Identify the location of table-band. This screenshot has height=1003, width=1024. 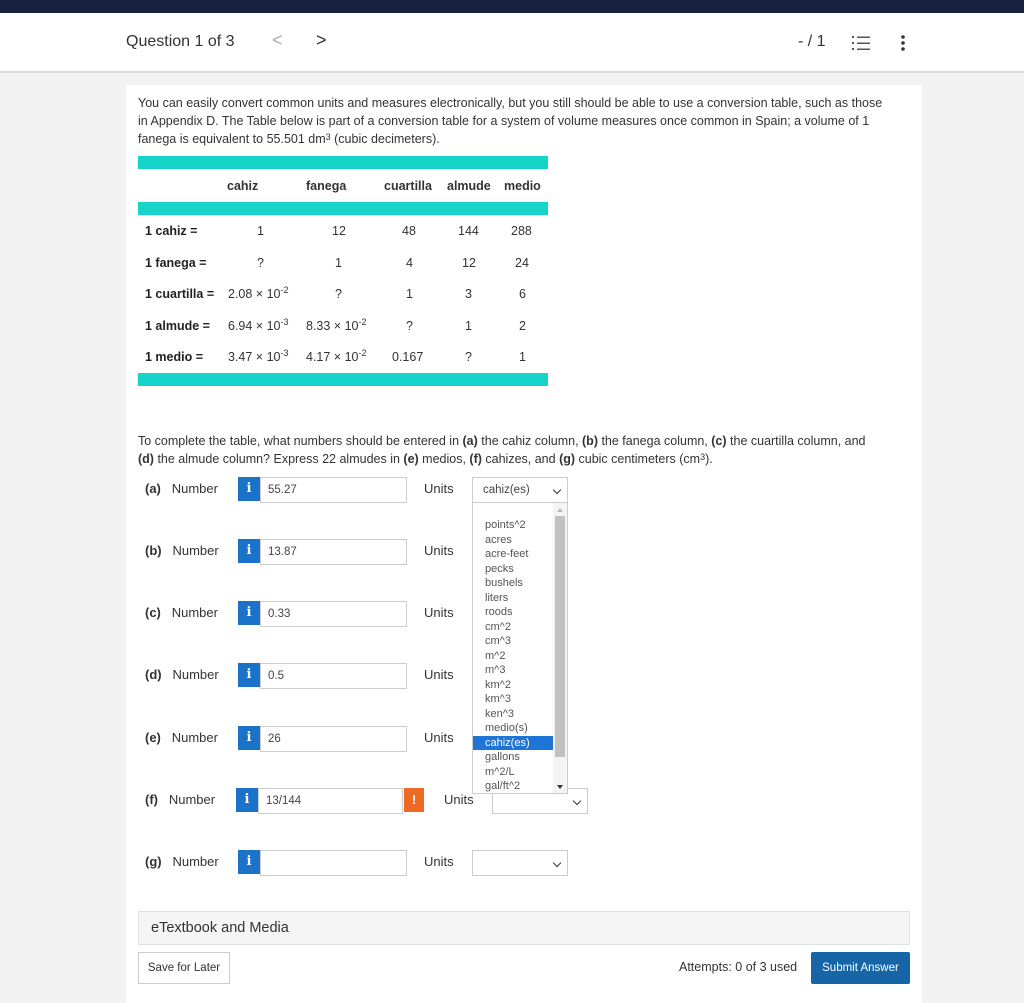
(343, 208).